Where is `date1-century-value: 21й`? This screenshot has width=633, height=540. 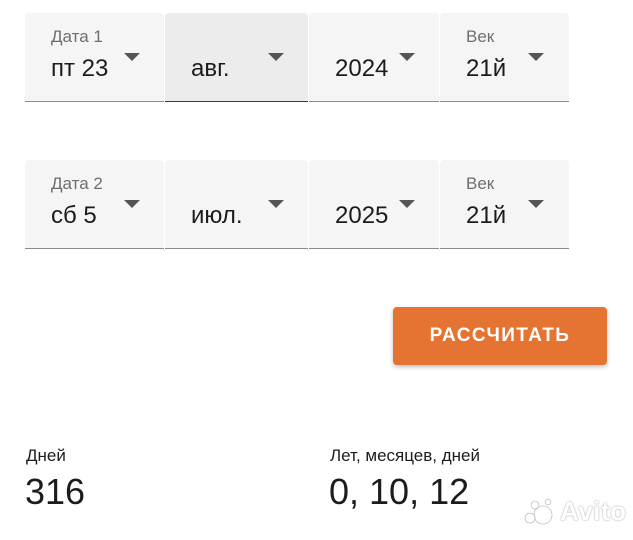 date1-century-value: 21й is located at coordinates (486, 68).